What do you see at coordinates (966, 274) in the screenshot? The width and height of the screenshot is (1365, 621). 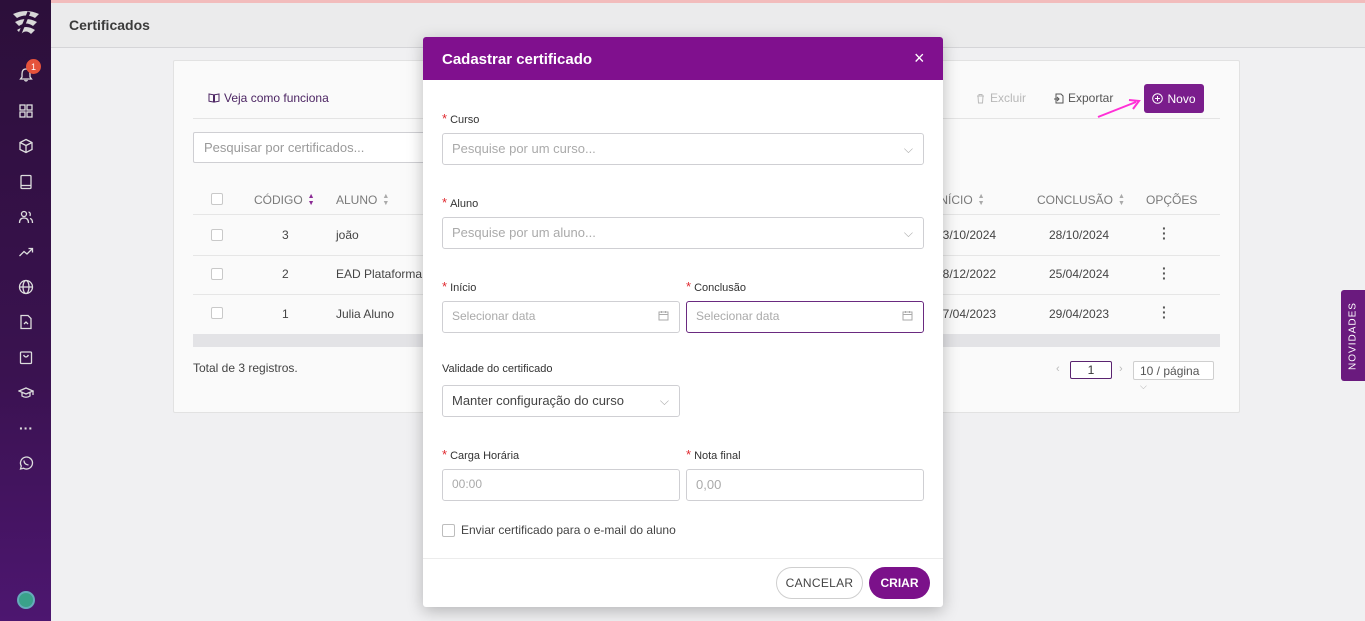 I see `cell-start: 28/12/2022` at bounding box center [966, 274].